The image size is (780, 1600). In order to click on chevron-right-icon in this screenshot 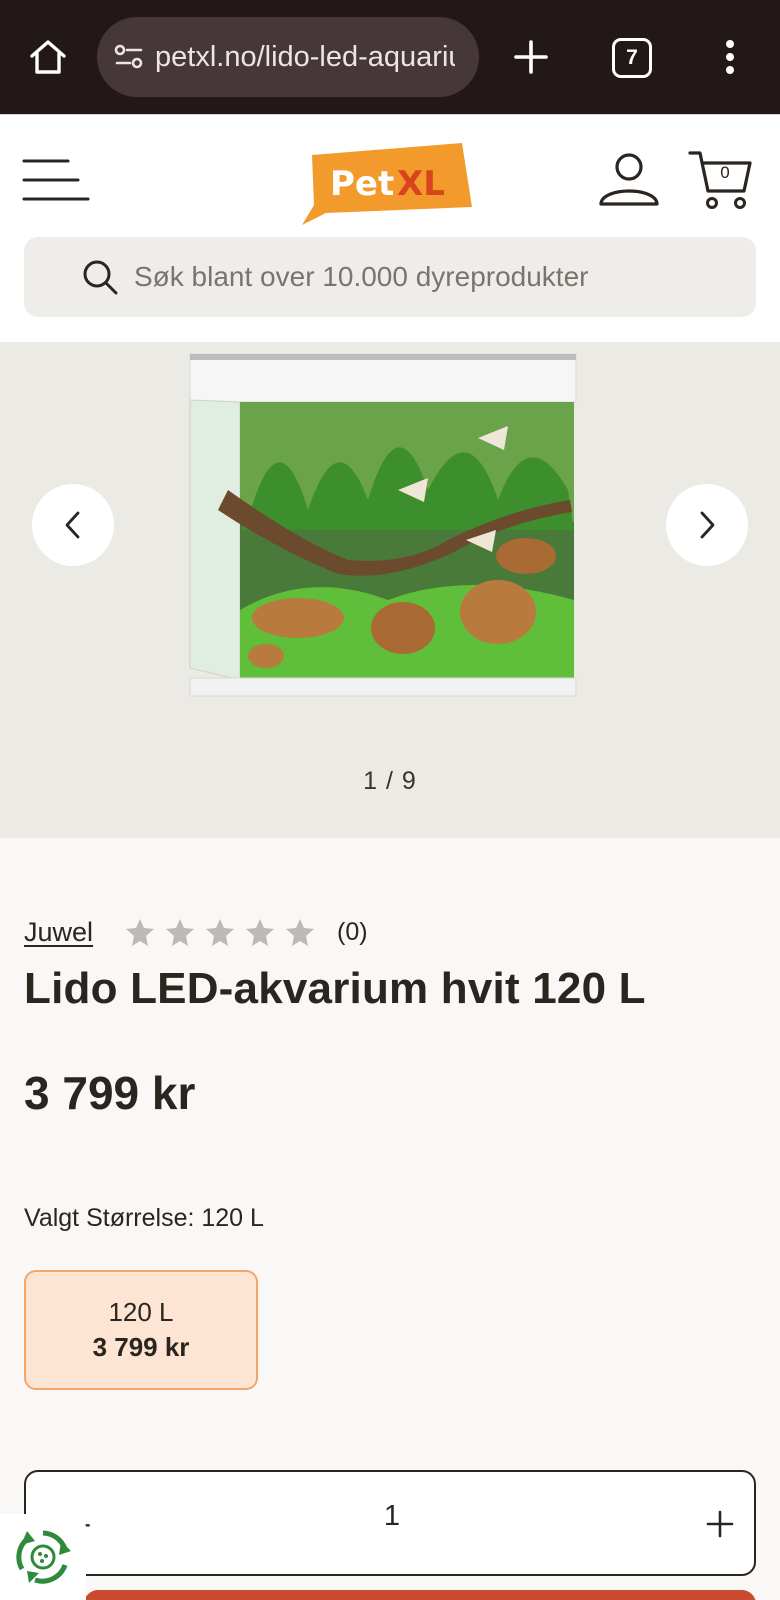, I will do `click(707, 525)`.